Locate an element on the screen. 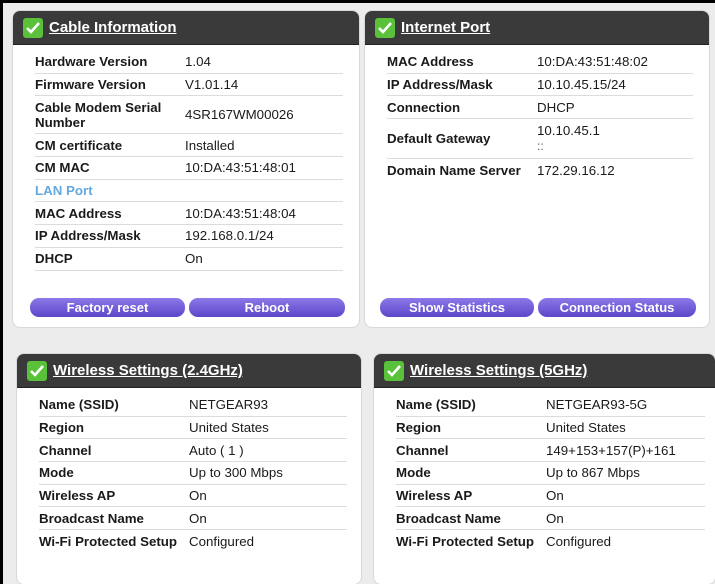 The height and width of the screenshot is (584, 715). wireless-5ghz-title: Wireless Settings (5GHz) is located at coordinates (498, 370).